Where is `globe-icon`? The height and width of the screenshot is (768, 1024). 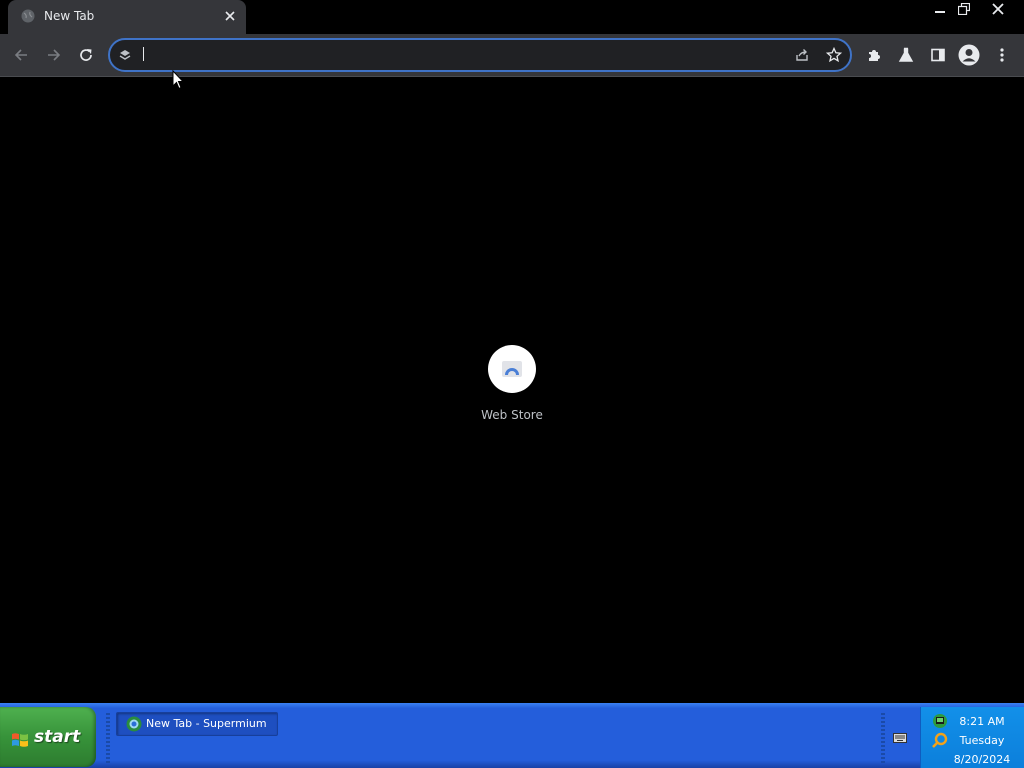
globe-icon is located at coordinates (28, 16).